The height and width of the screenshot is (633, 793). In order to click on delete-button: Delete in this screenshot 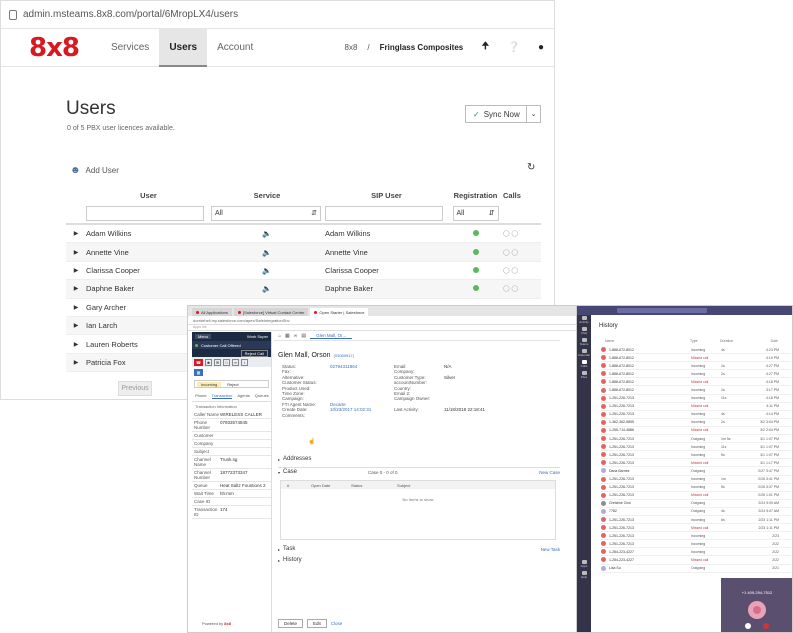, I will do `click(291, 623)`.